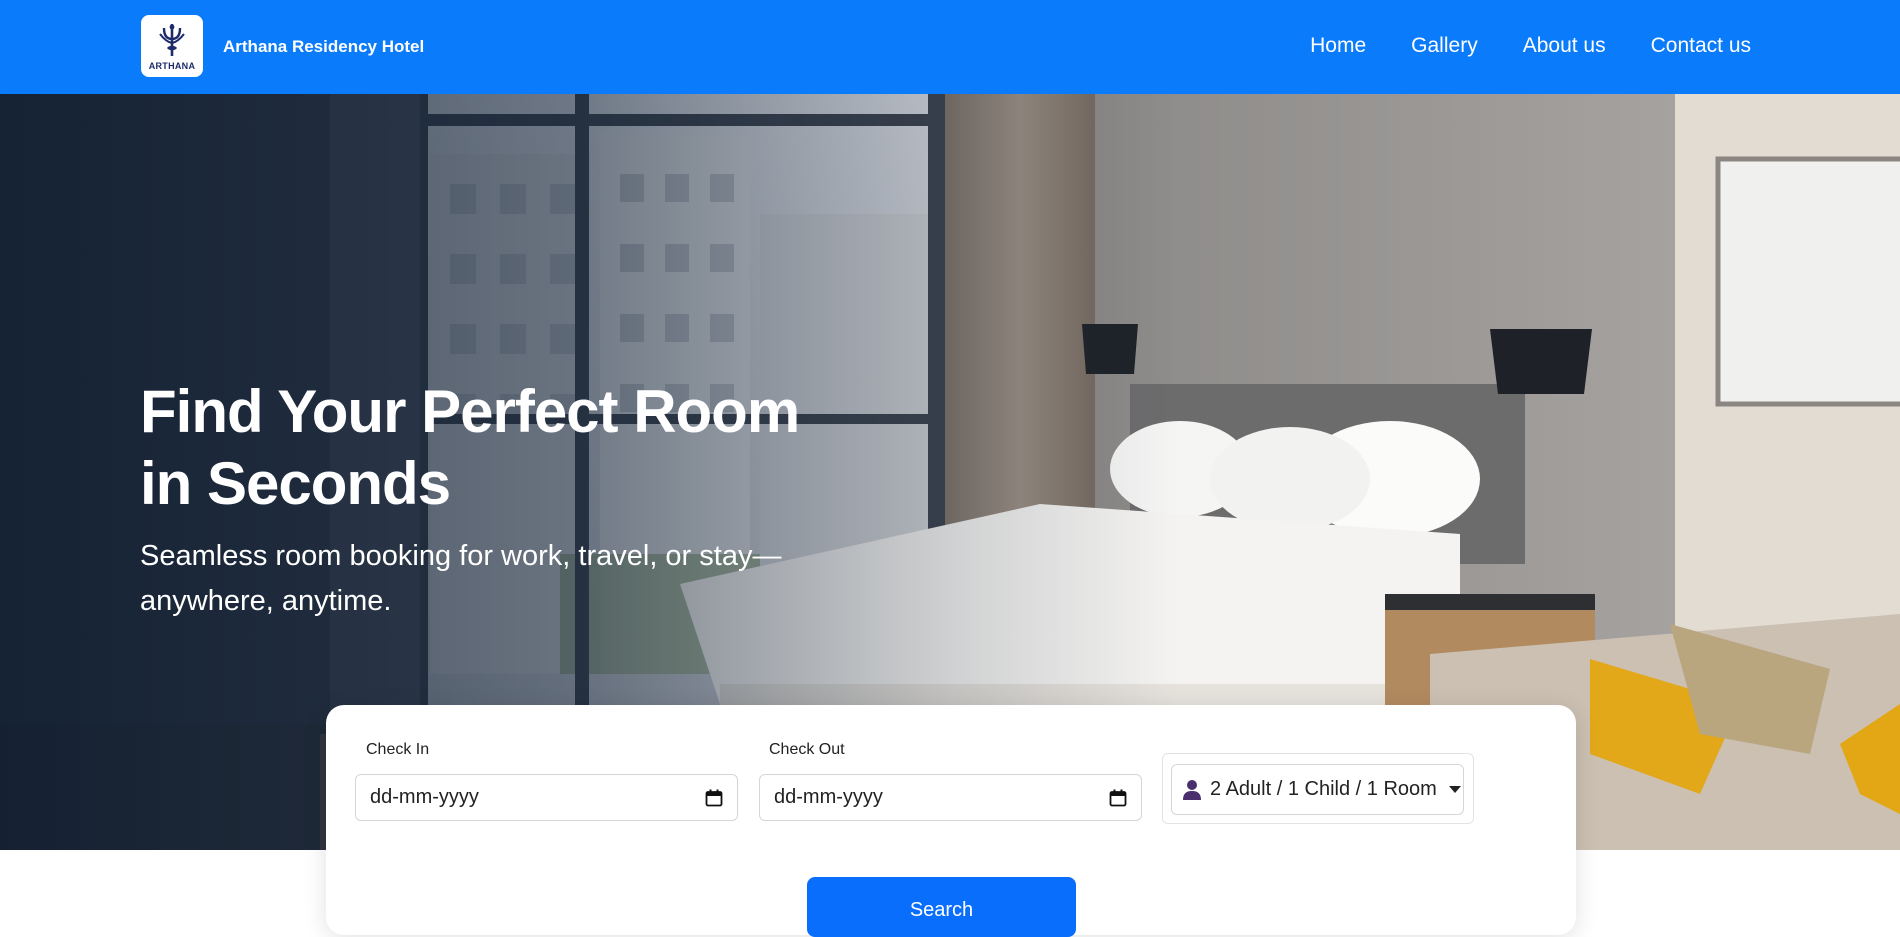  What do you see at coordinates (1192, 789) in the screenshot?
I see `person-icon` at bounding box center [1192, 789].